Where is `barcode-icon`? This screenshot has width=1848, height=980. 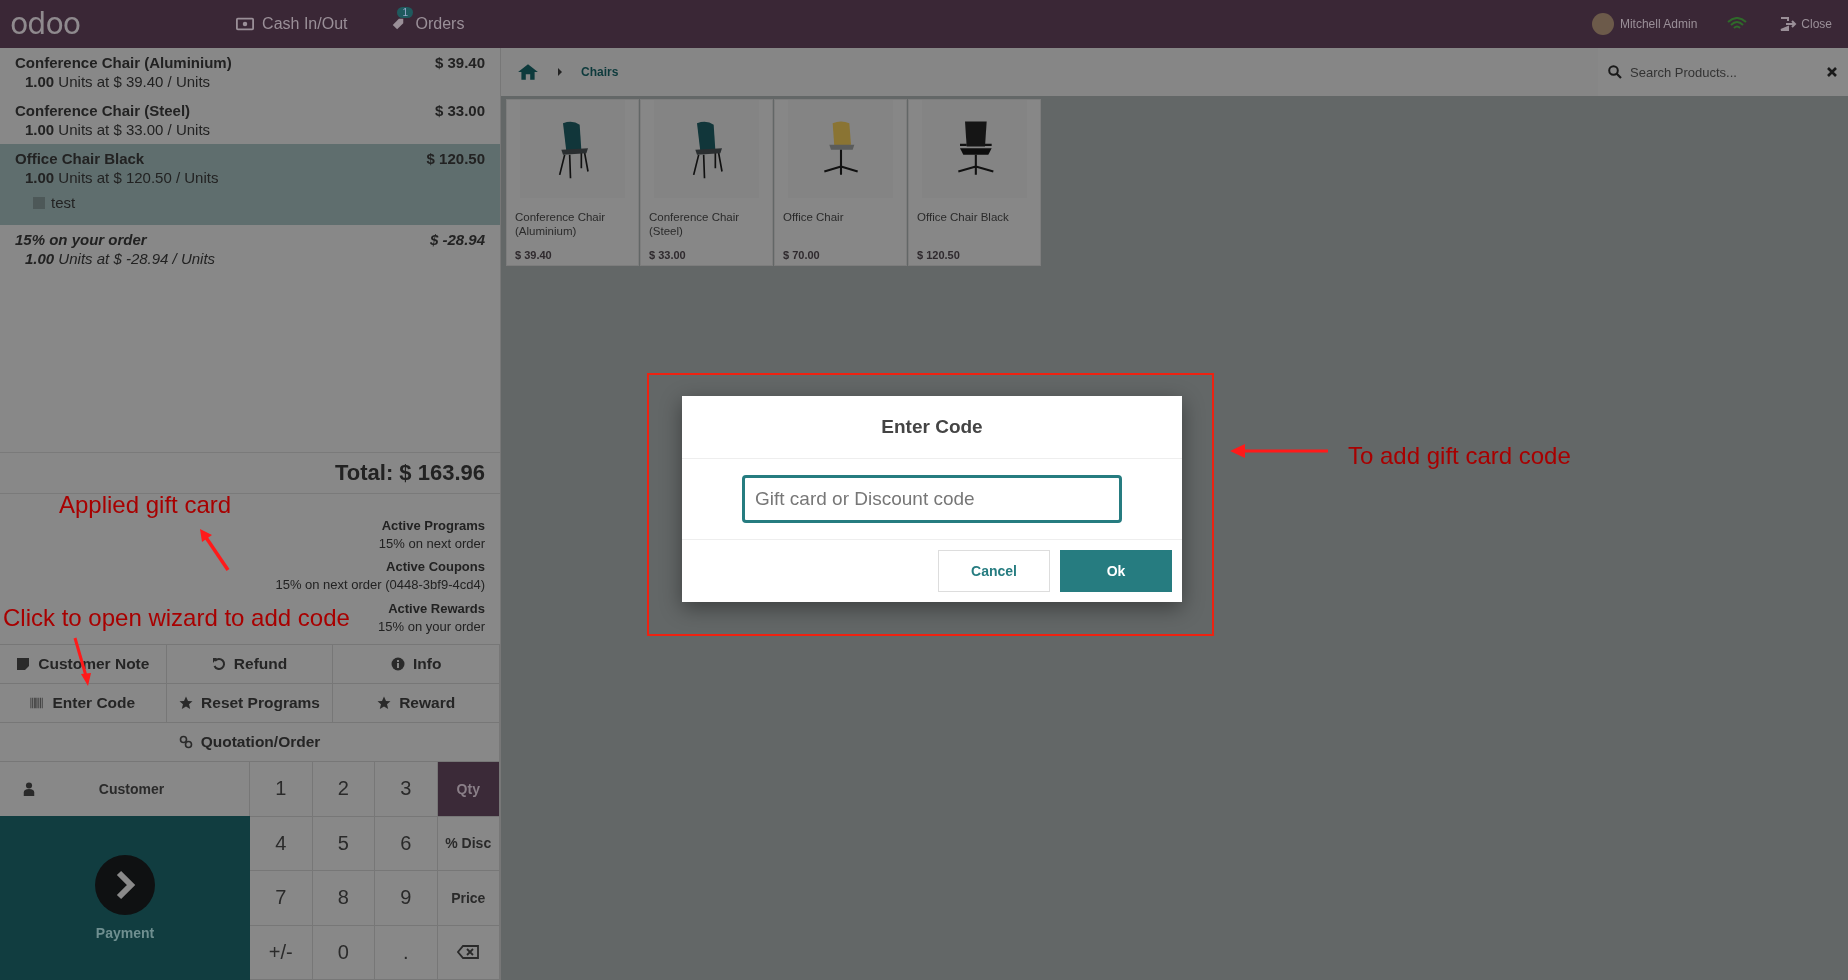 barcode-icon is located at coordinates (37, 703).